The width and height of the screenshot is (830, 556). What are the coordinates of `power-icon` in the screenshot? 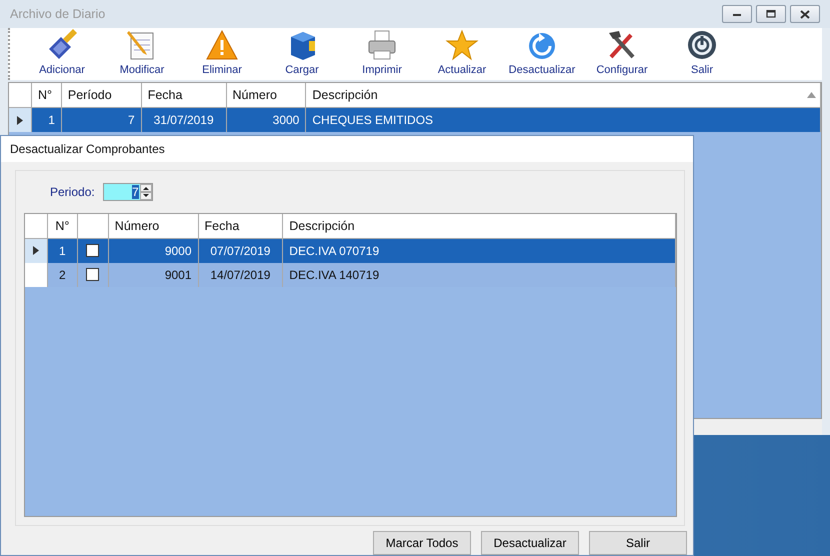 It's located at (702, 45).